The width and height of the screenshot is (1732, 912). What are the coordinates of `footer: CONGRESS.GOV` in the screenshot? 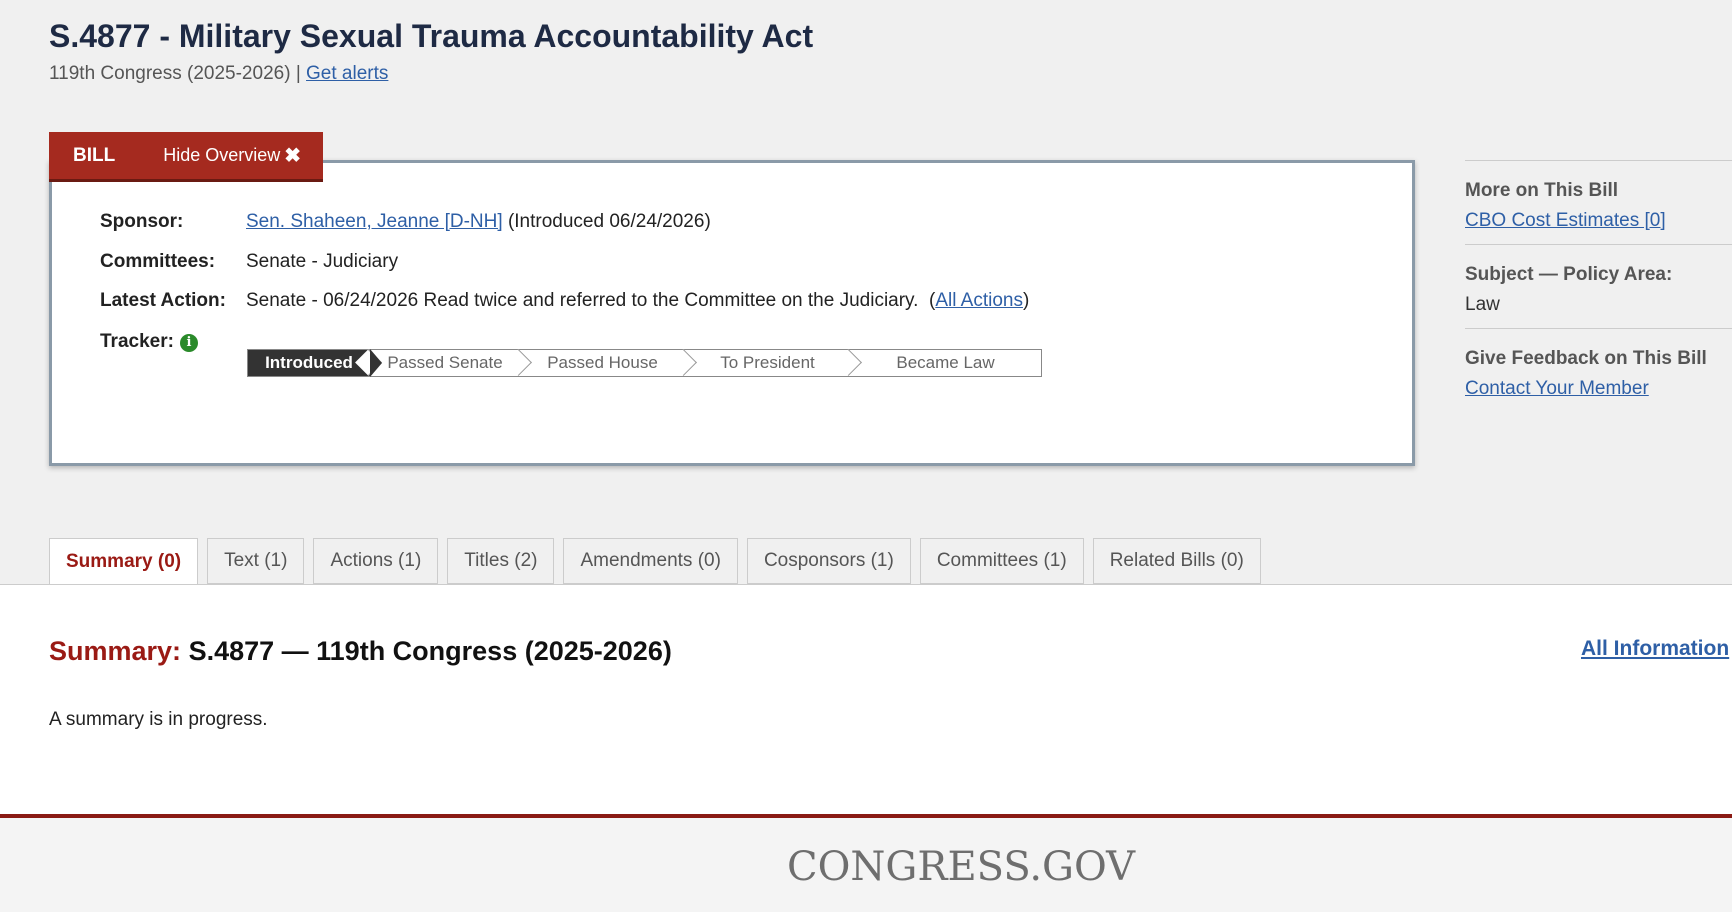 It's located at (866, 863).